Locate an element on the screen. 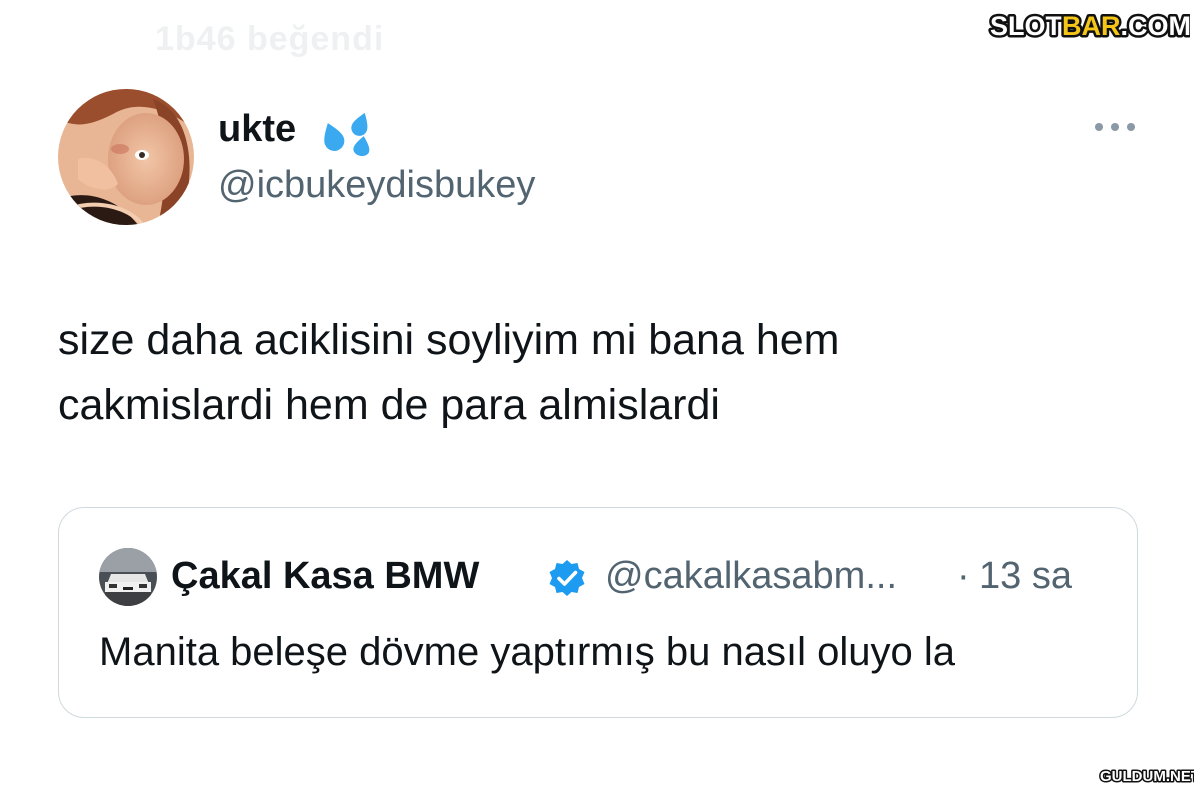 This screenshot has height=788, width=1199. tweet-text-line: cakmislardi hem de para almislardi is located at coordinates (389, 405).